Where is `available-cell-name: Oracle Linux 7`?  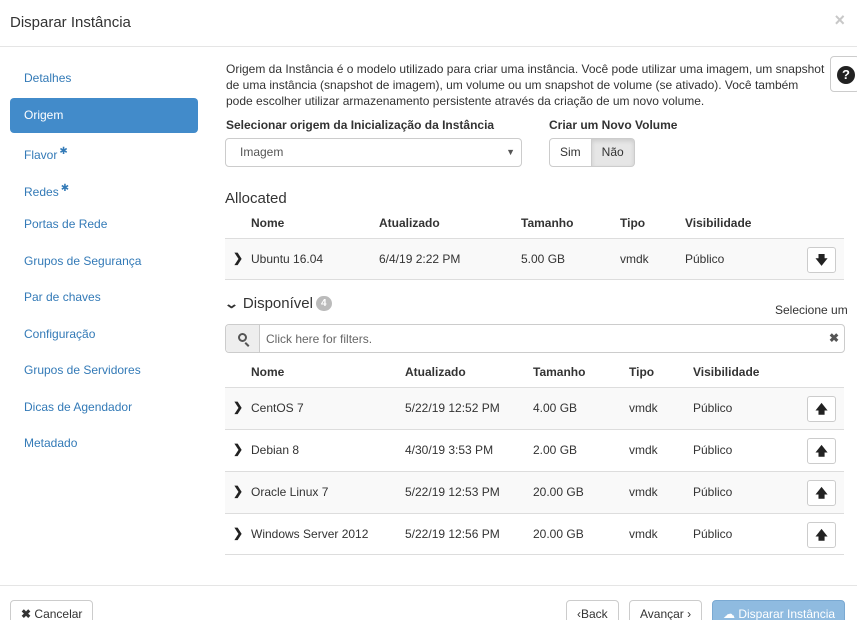
available-cell-name: Oracle Linux 7 is located at coordinates (290, 492).